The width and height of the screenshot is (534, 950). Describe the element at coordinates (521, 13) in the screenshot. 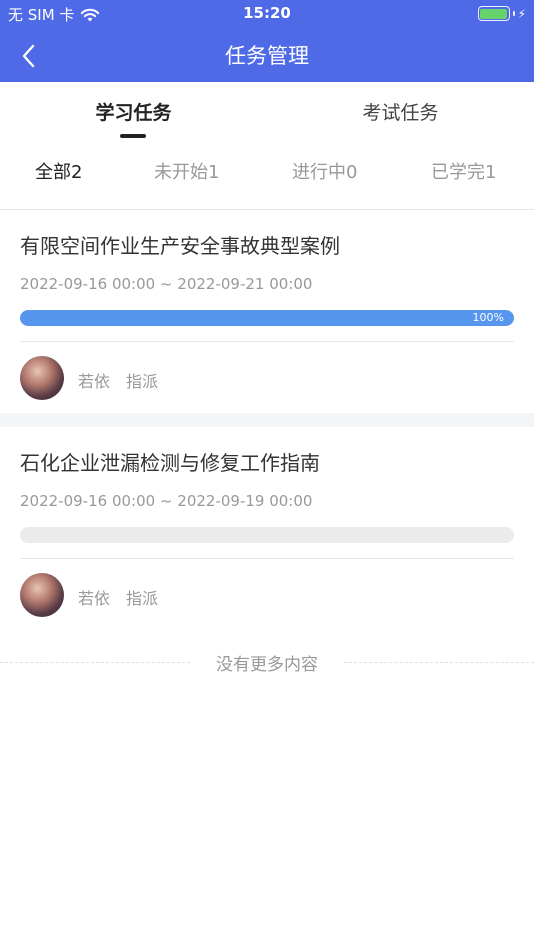

I see `bolt-icon: ⚡` at that location.